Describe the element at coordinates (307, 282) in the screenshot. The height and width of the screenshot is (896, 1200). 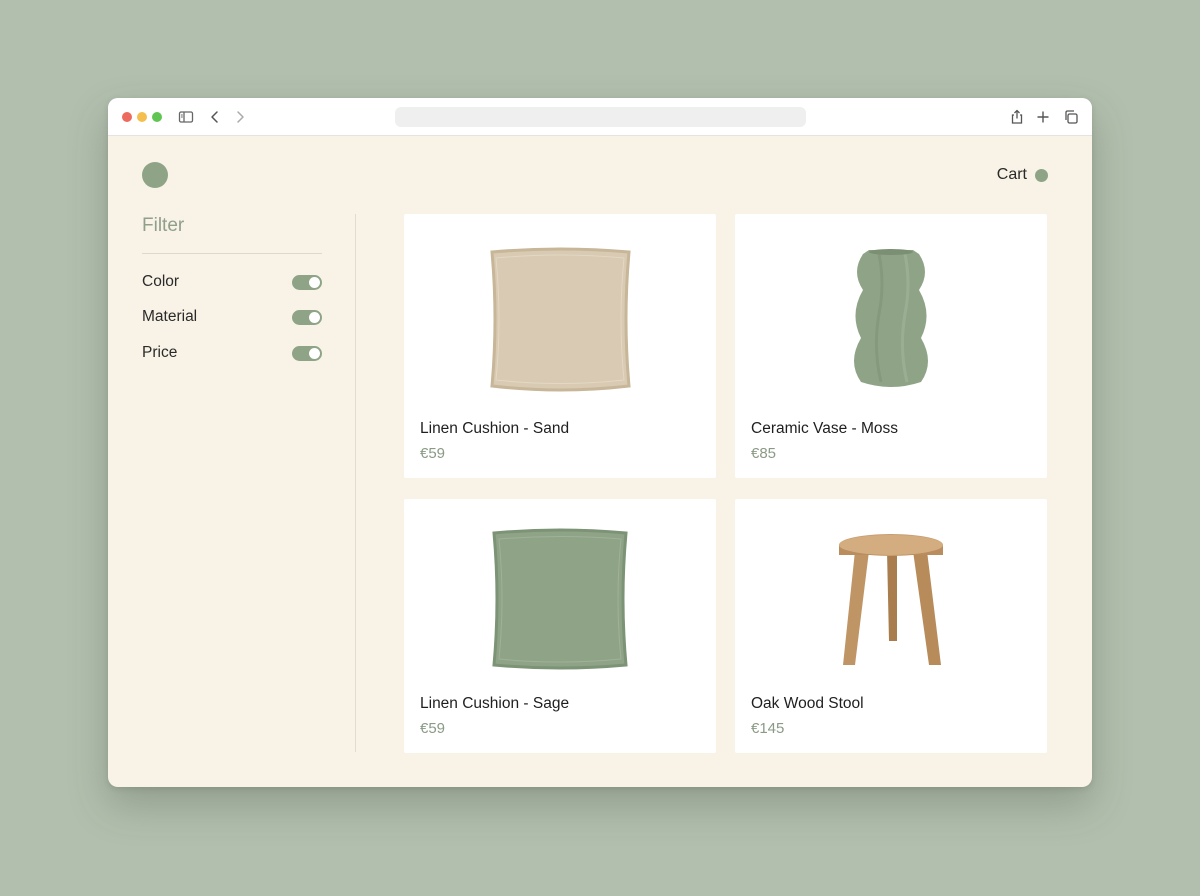
I see `color-toggle` at that location.